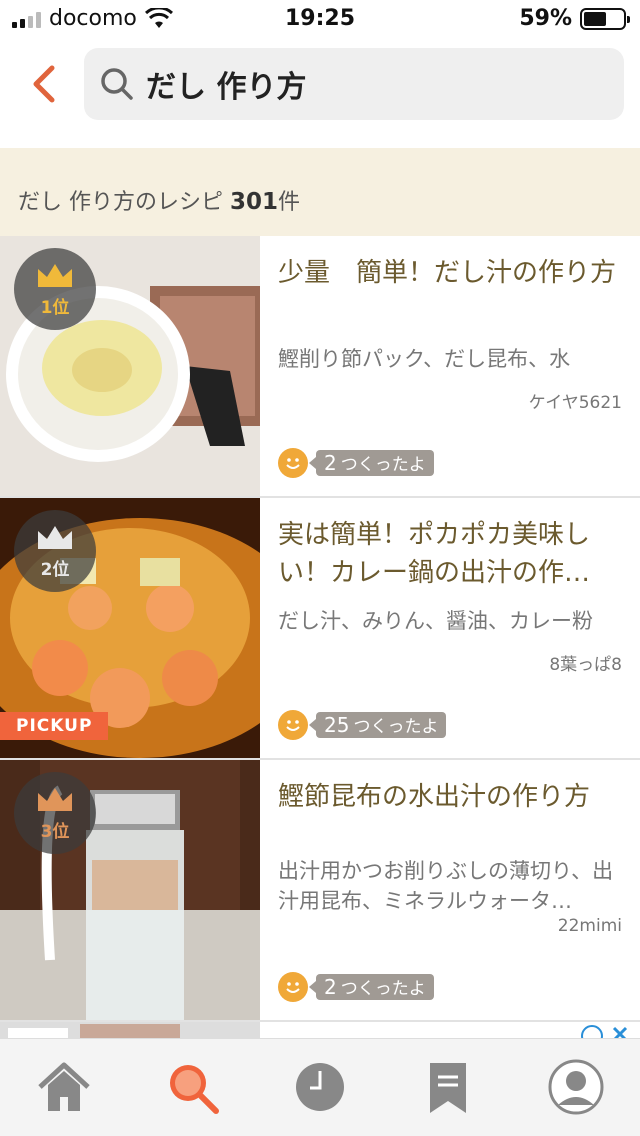 The width and height of the screenshot is (640, 1136). Describe the element at coordinates (320, 192) in the screenshot. I see `result-count-bar: だし 作り方のレシピ 301件` at that location.